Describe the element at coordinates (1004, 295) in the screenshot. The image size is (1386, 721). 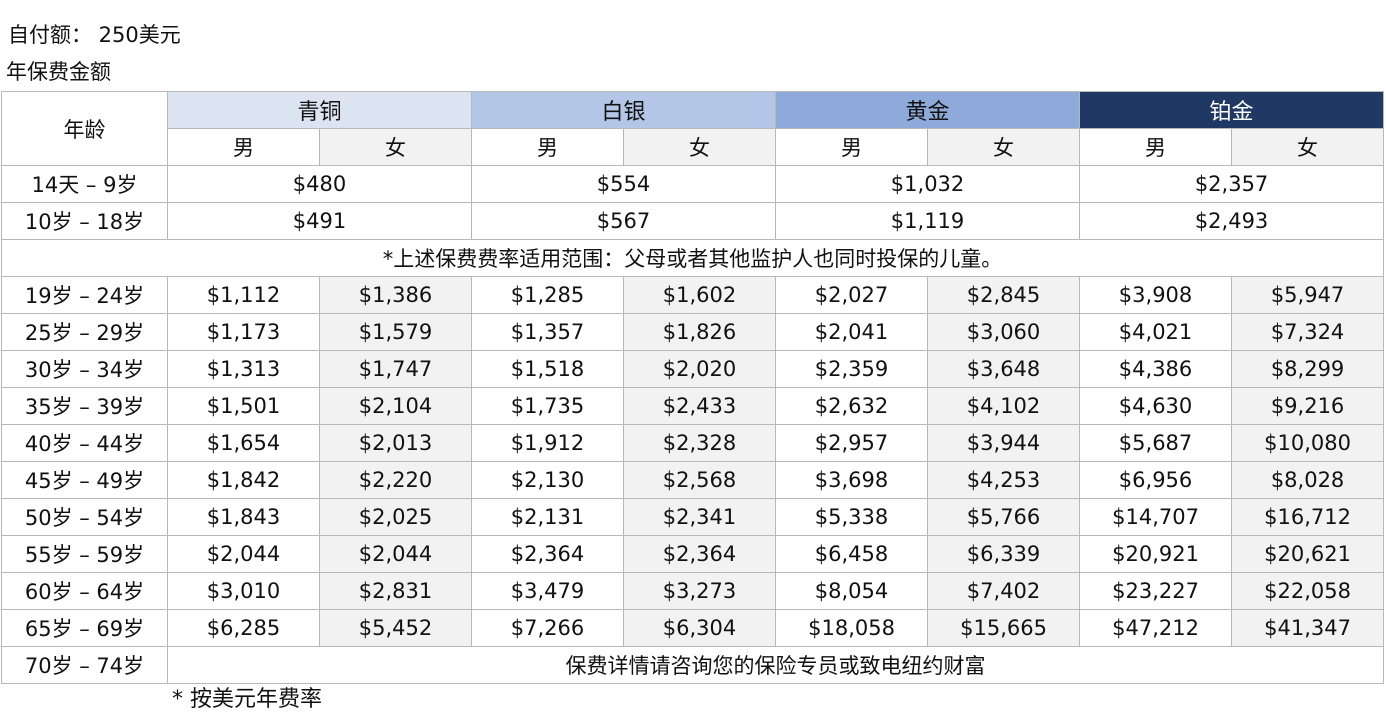
I see `rate-cell-female: $2,845` at that location.